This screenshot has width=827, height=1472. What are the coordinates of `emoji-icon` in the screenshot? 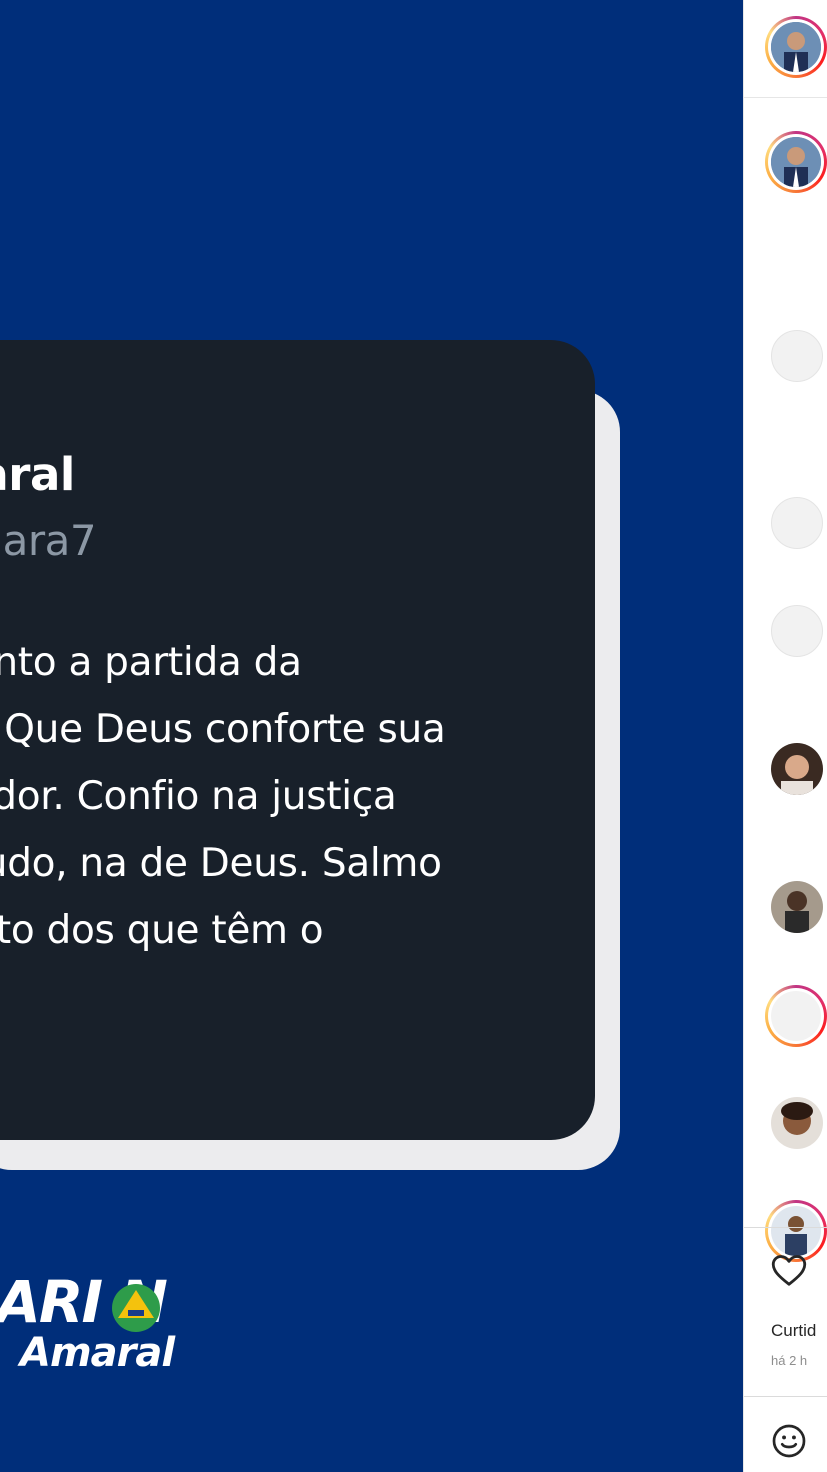 It's located at (789, 1441).